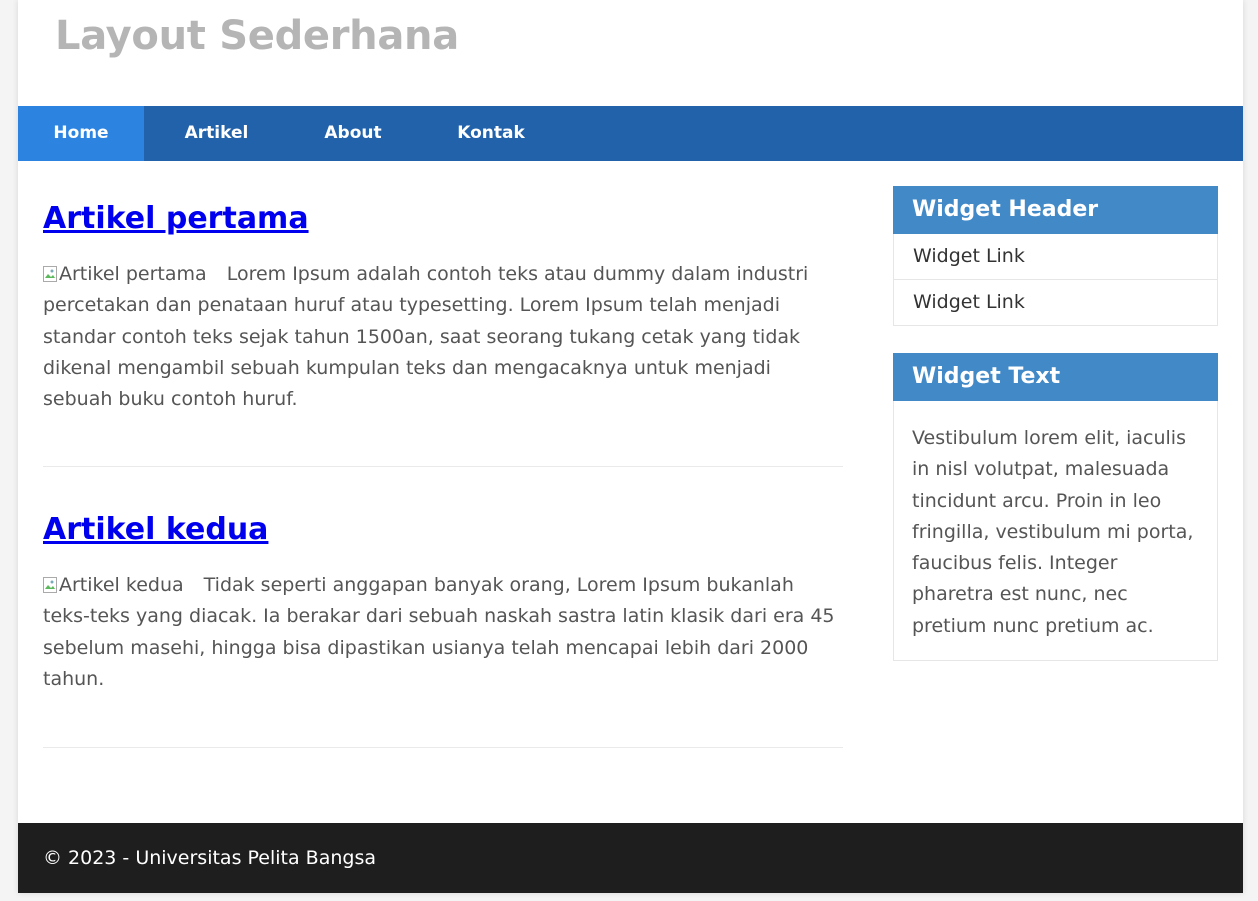 Image resolution: width=1258 pixels, height=901 pixels. I want to click on article-title: Artikel pertama, so click(176, 219).